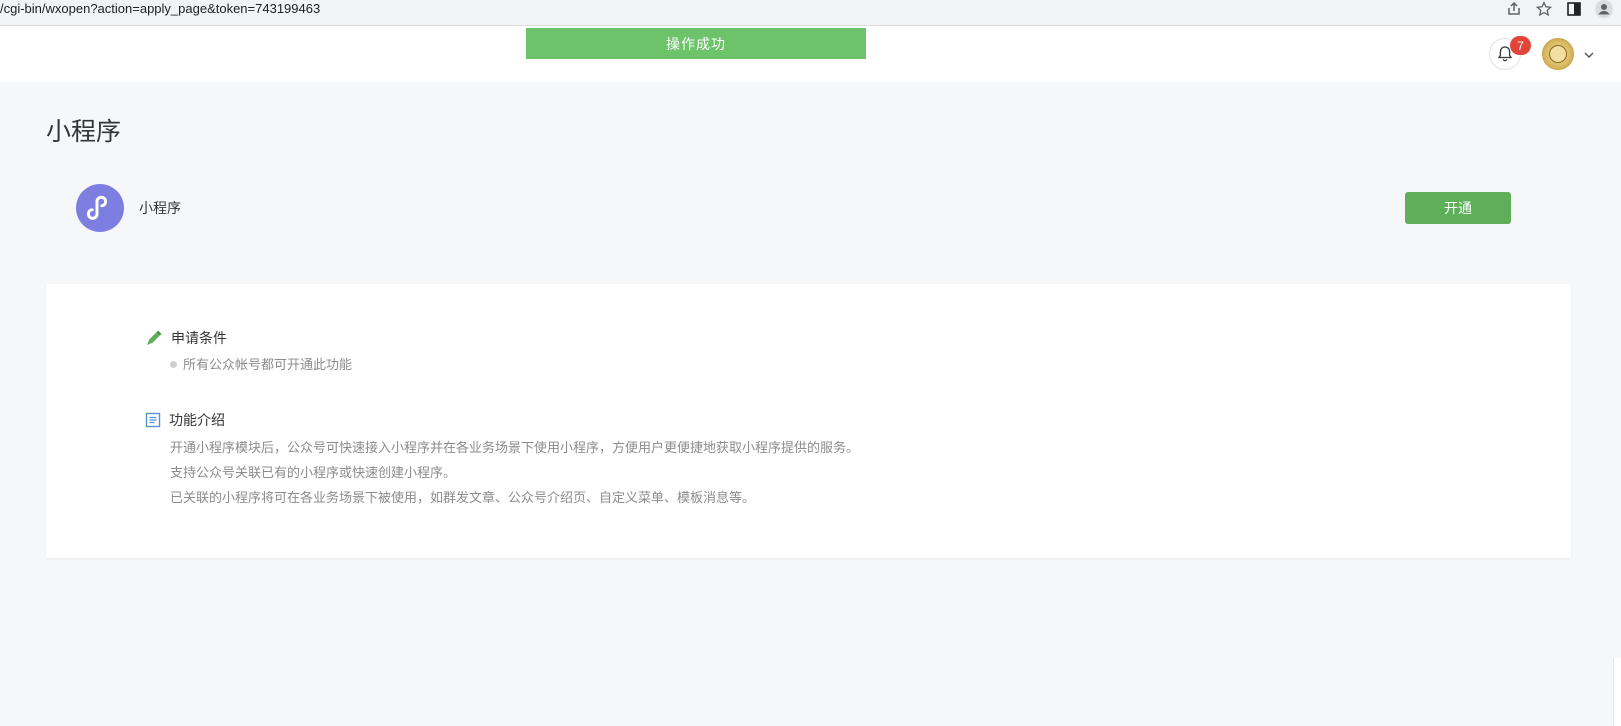 This screenshot has width=1621, height=726. Describe the element at coordinates (1604, 9) in the screenshot. I see `profile-icon` at that location.